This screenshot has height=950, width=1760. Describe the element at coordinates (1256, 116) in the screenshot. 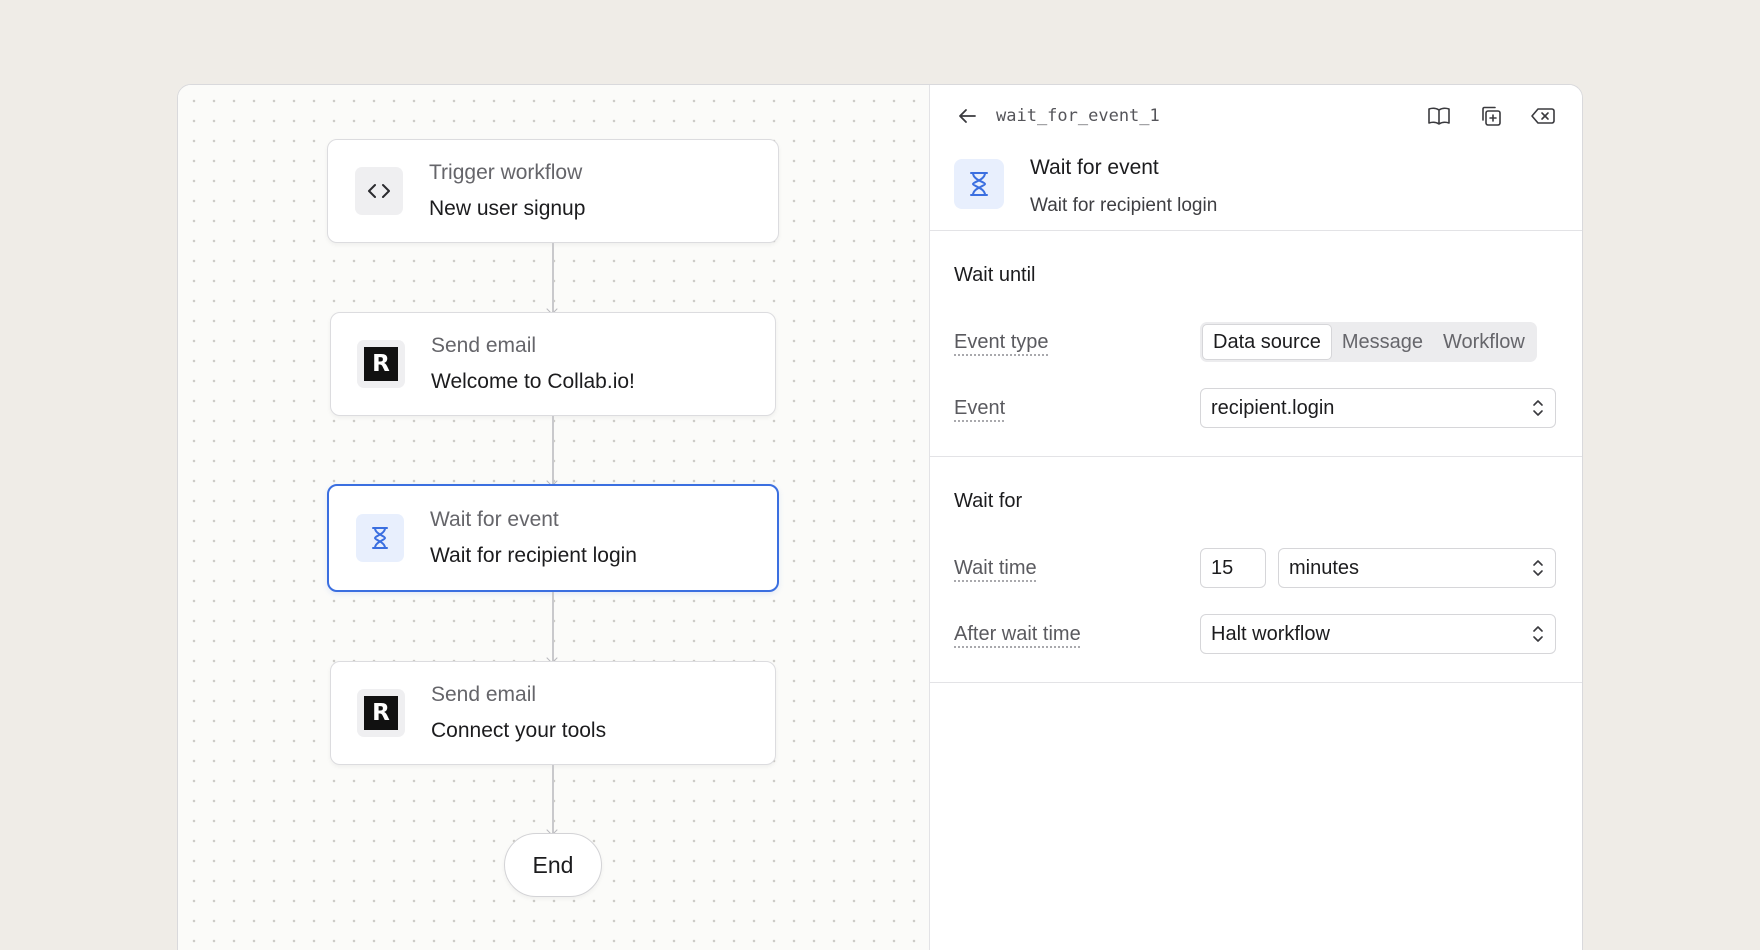

I see `panel-header: wait_for_event_1` at that location.